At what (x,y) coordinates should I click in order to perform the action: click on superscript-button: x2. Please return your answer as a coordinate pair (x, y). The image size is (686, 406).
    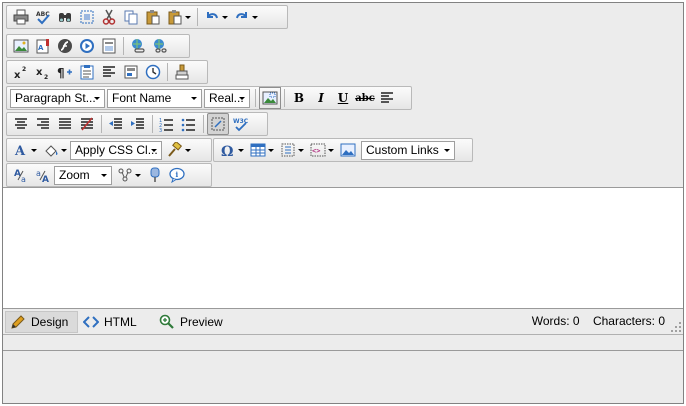
    Looking at the image, I should click on (21, 72).